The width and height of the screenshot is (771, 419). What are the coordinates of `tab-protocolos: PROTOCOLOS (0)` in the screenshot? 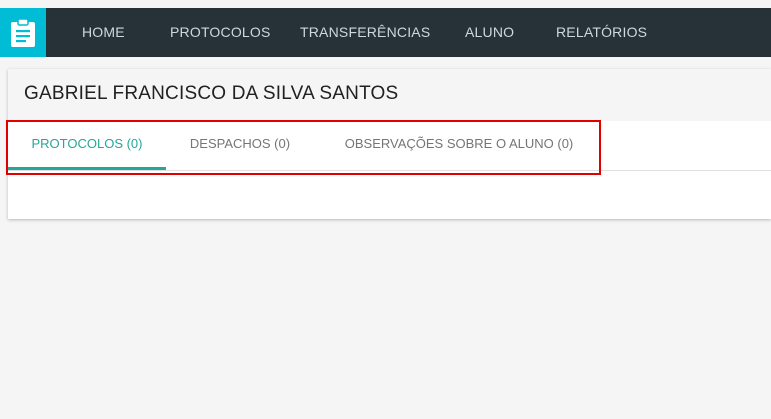 It's located at (87, 144).